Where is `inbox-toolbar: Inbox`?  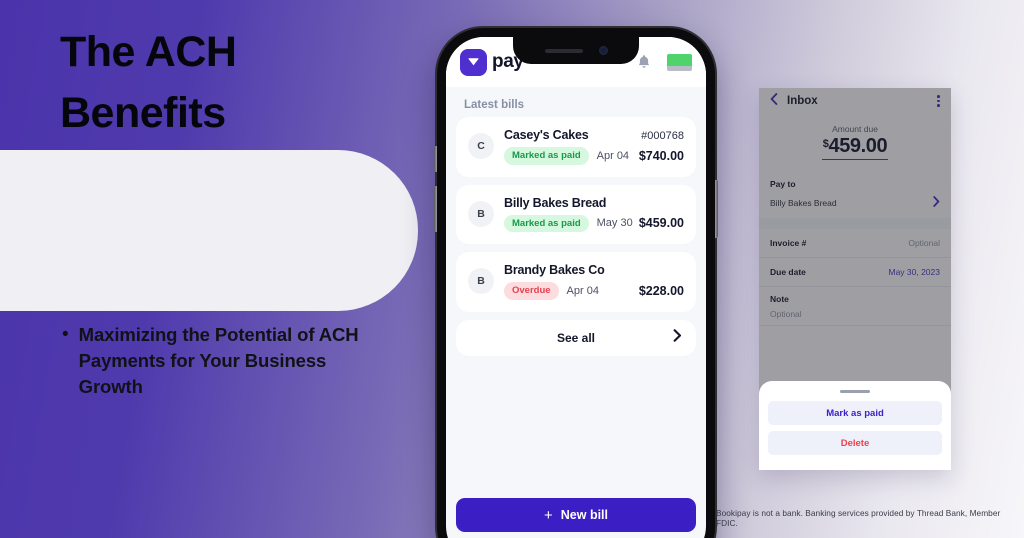 inbox-toolbar: Inbox is located at coordinates (855, 101).